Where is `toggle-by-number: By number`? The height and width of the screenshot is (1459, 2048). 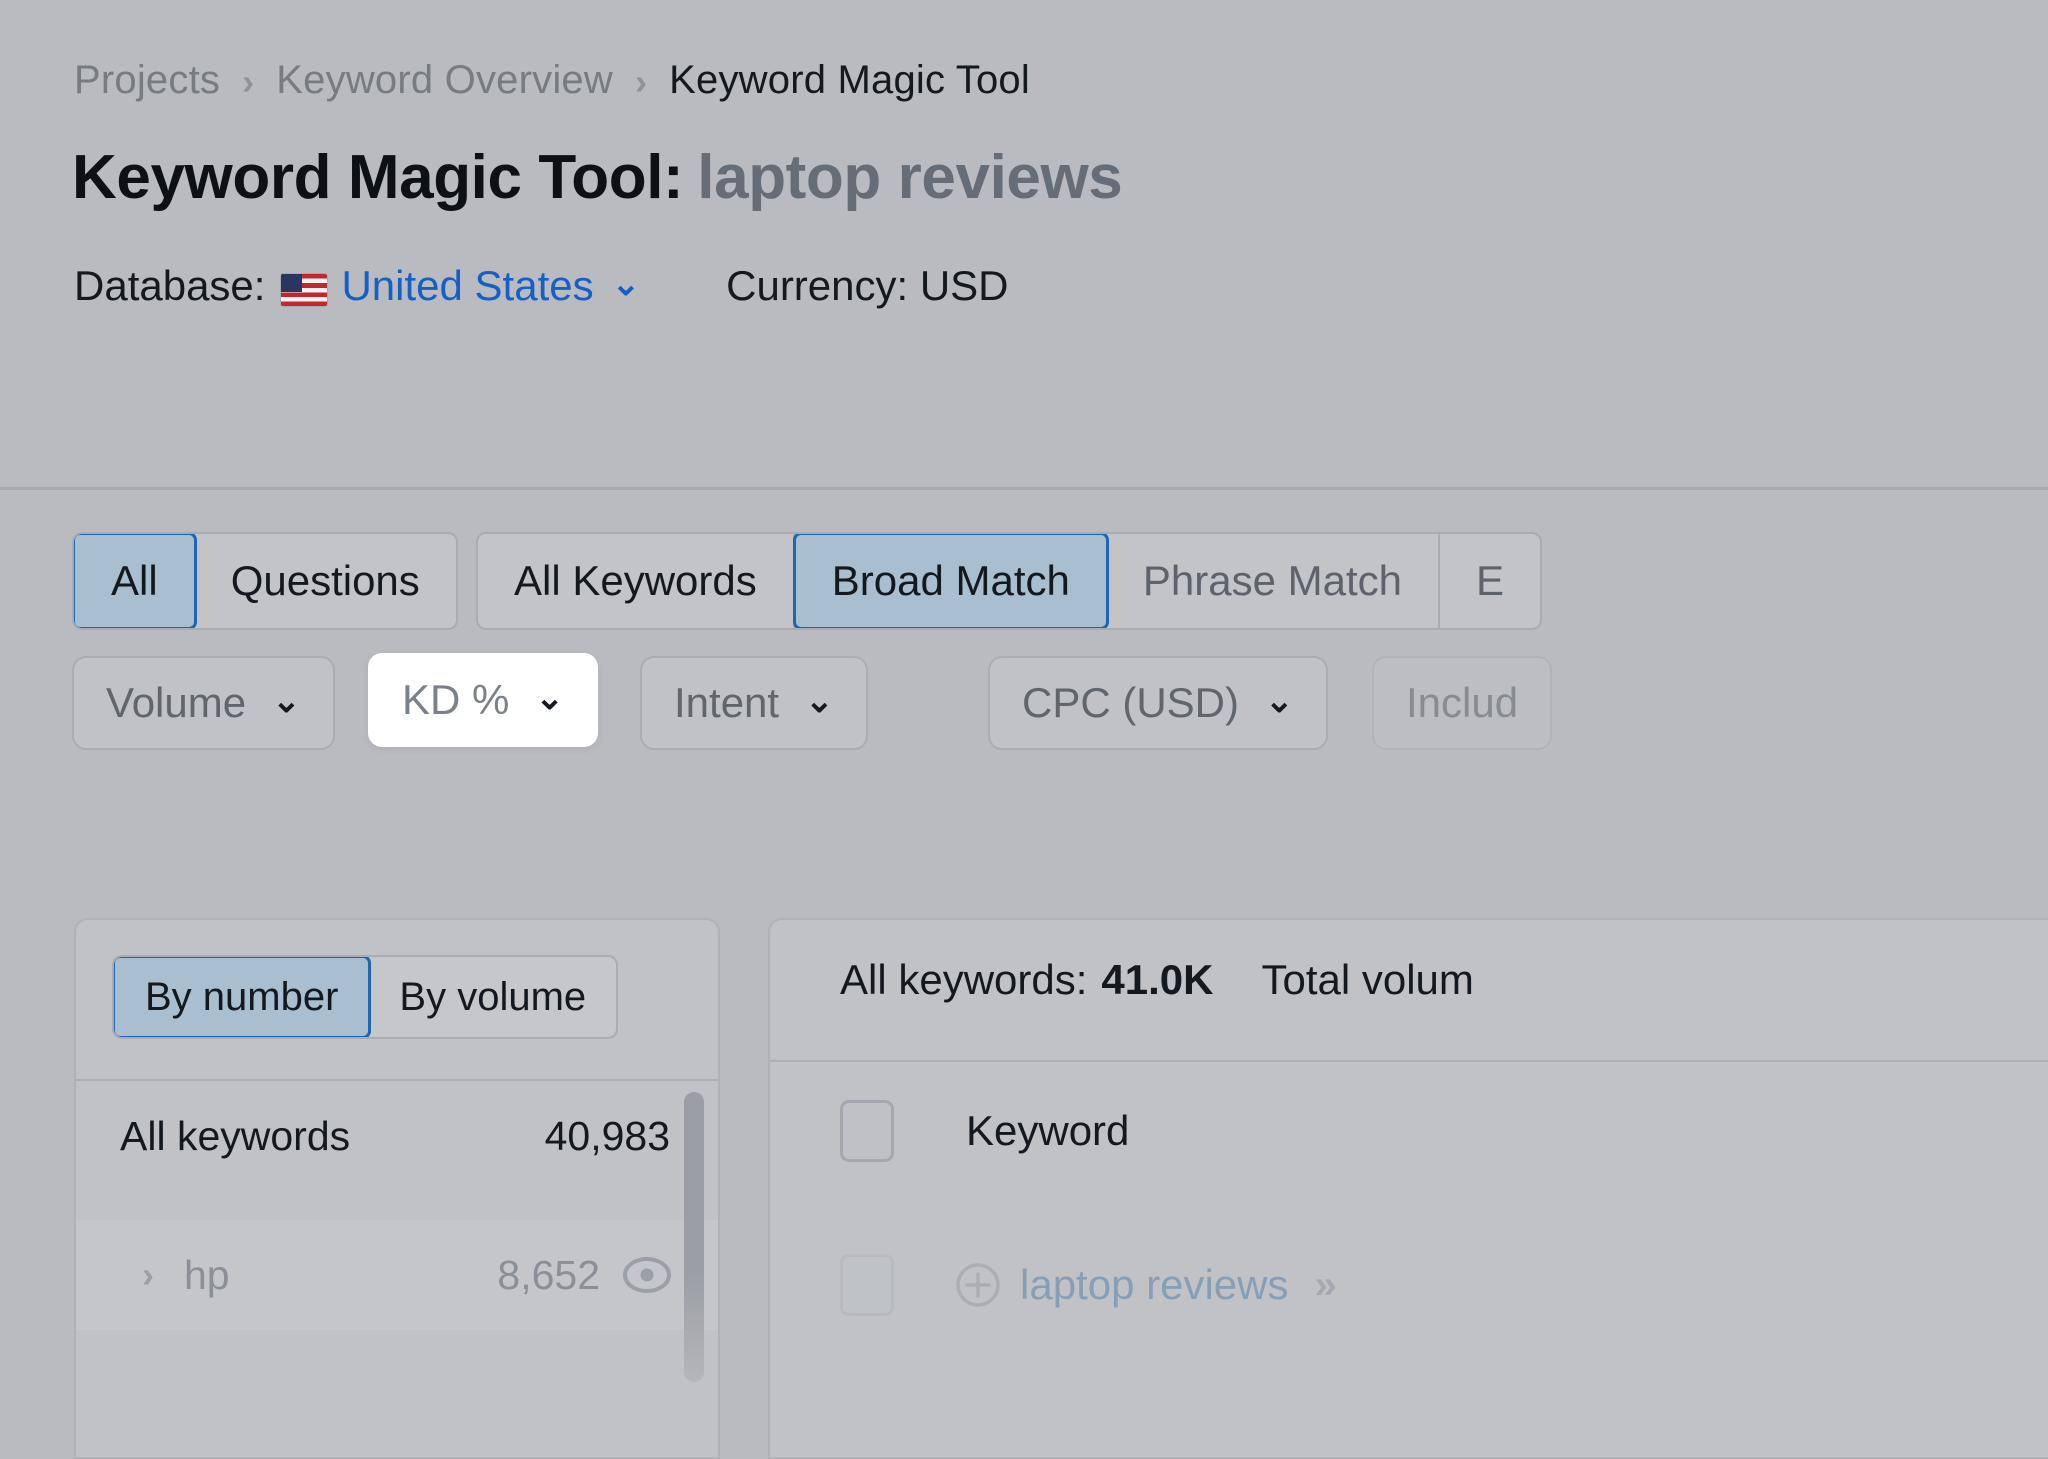
toggle-by-number: By number is located at coordinates (243, 997).